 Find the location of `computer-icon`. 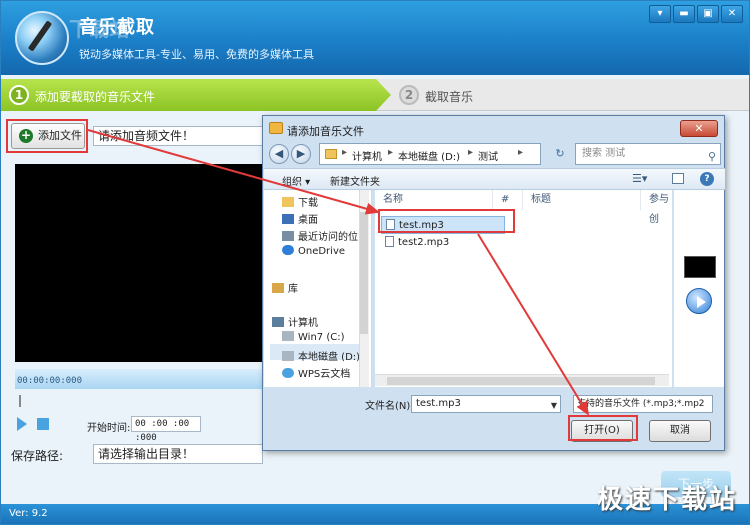

computer-icon is located at coordinates (278, 322).